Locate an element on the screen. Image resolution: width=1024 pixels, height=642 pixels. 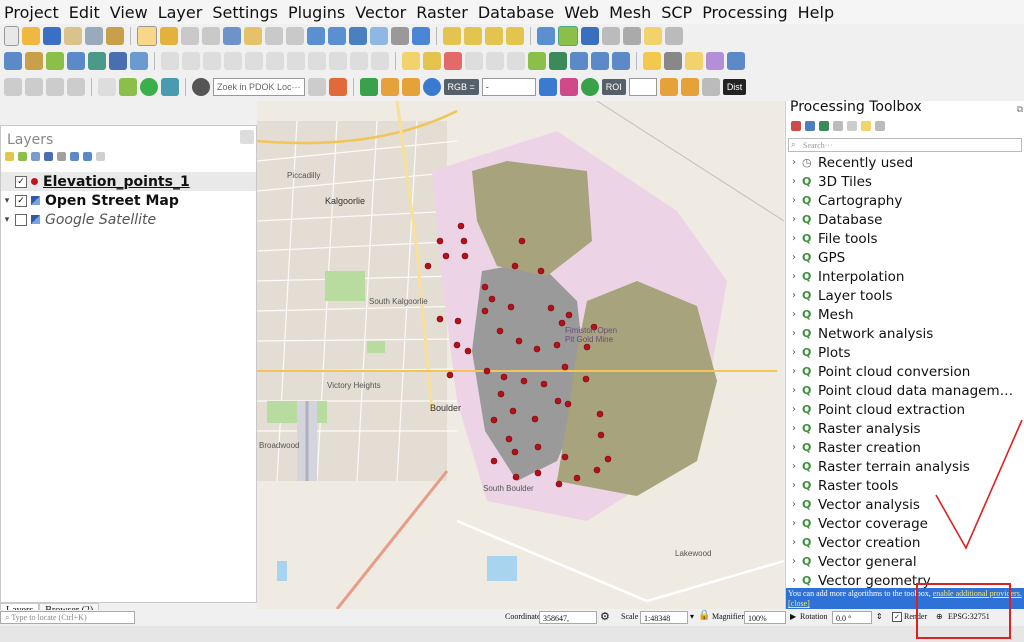
roi-combo is located at coordinates (642, 87).